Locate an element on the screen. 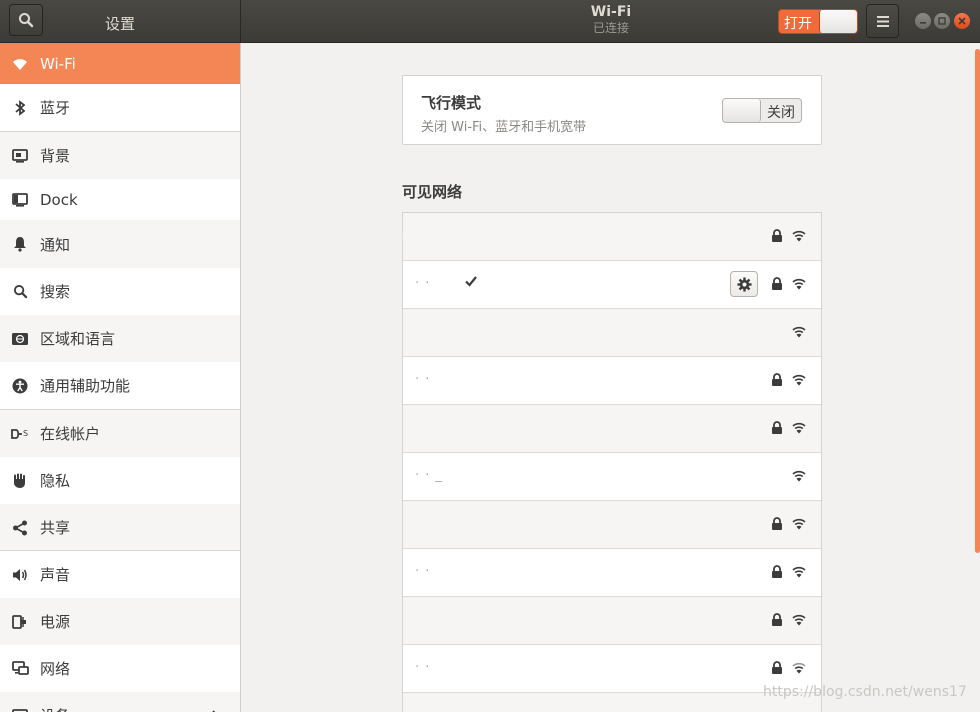 This screenshot has width=980, height=712. network-row is located at coordinates (612, 702).